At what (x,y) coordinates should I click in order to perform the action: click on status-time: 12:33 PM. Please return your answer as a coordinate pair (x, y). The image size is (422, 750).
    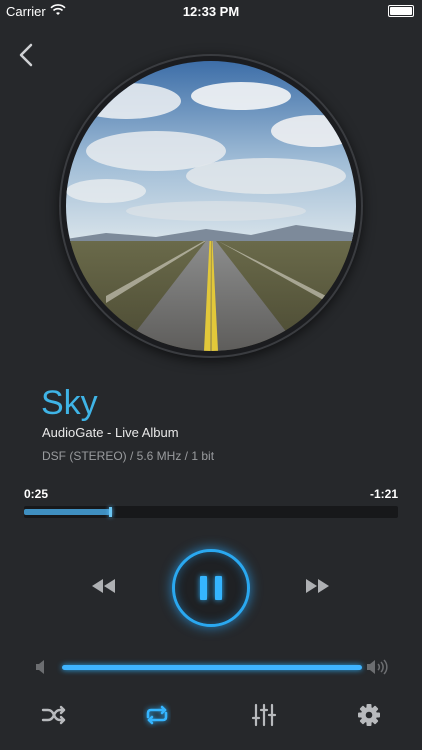
    Looking at the image, I should click on (211, 11).